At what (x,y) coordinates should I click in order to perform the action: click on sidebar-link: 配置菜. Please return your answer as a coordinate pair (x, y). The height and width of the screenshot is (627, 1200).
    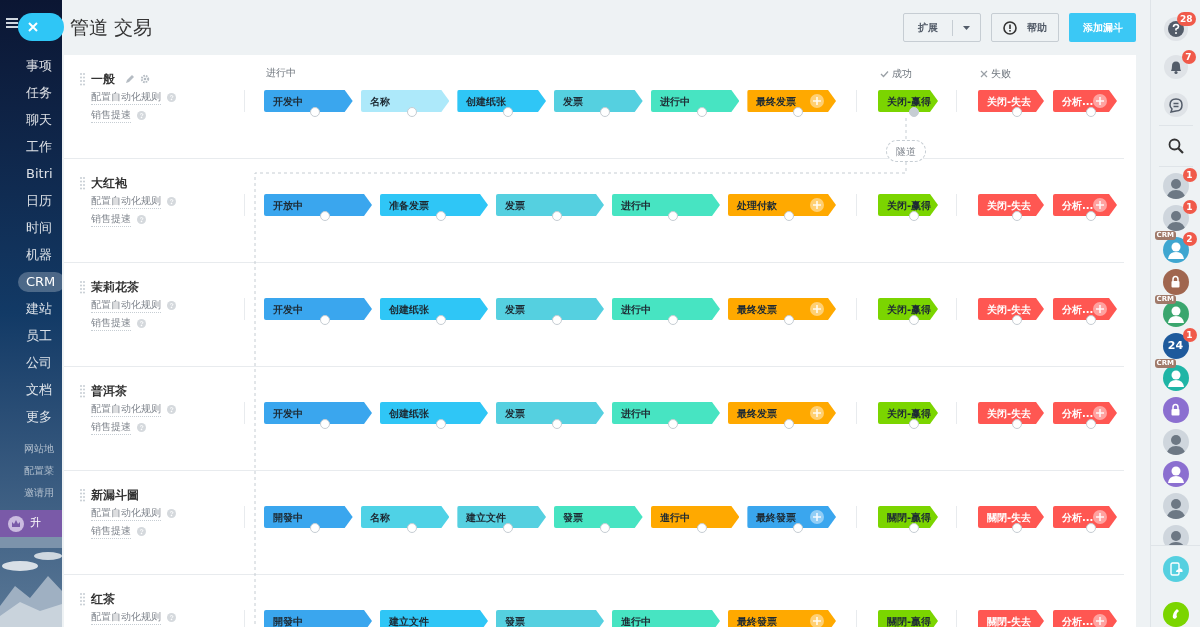
    Looking at the image, I should click on (39, 470).